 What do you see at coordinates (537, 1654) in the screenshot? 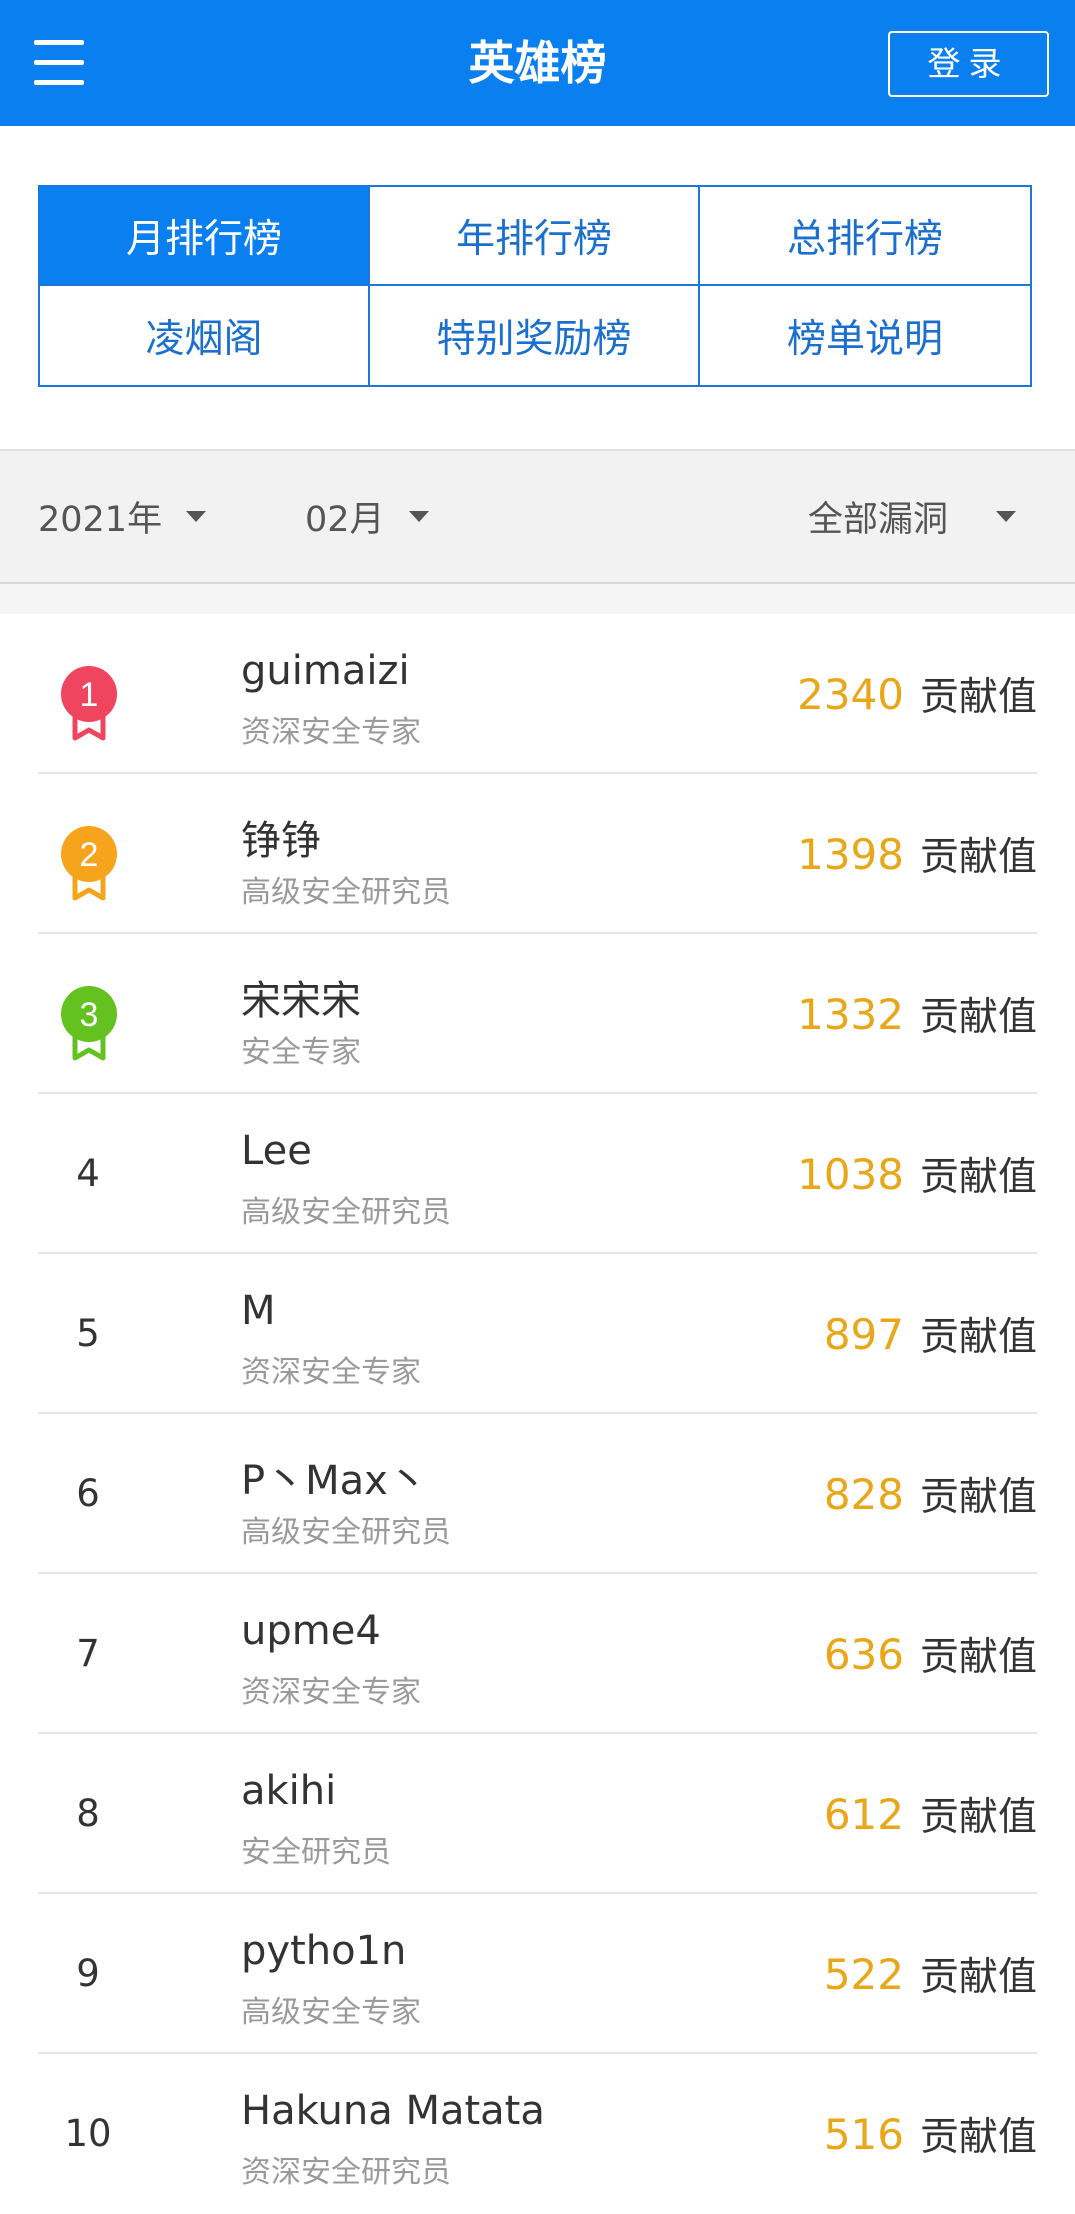
I see `ranking-row: 7 upme4 资深安全专家 636 贡献值` at bounding box center [537, 1654].